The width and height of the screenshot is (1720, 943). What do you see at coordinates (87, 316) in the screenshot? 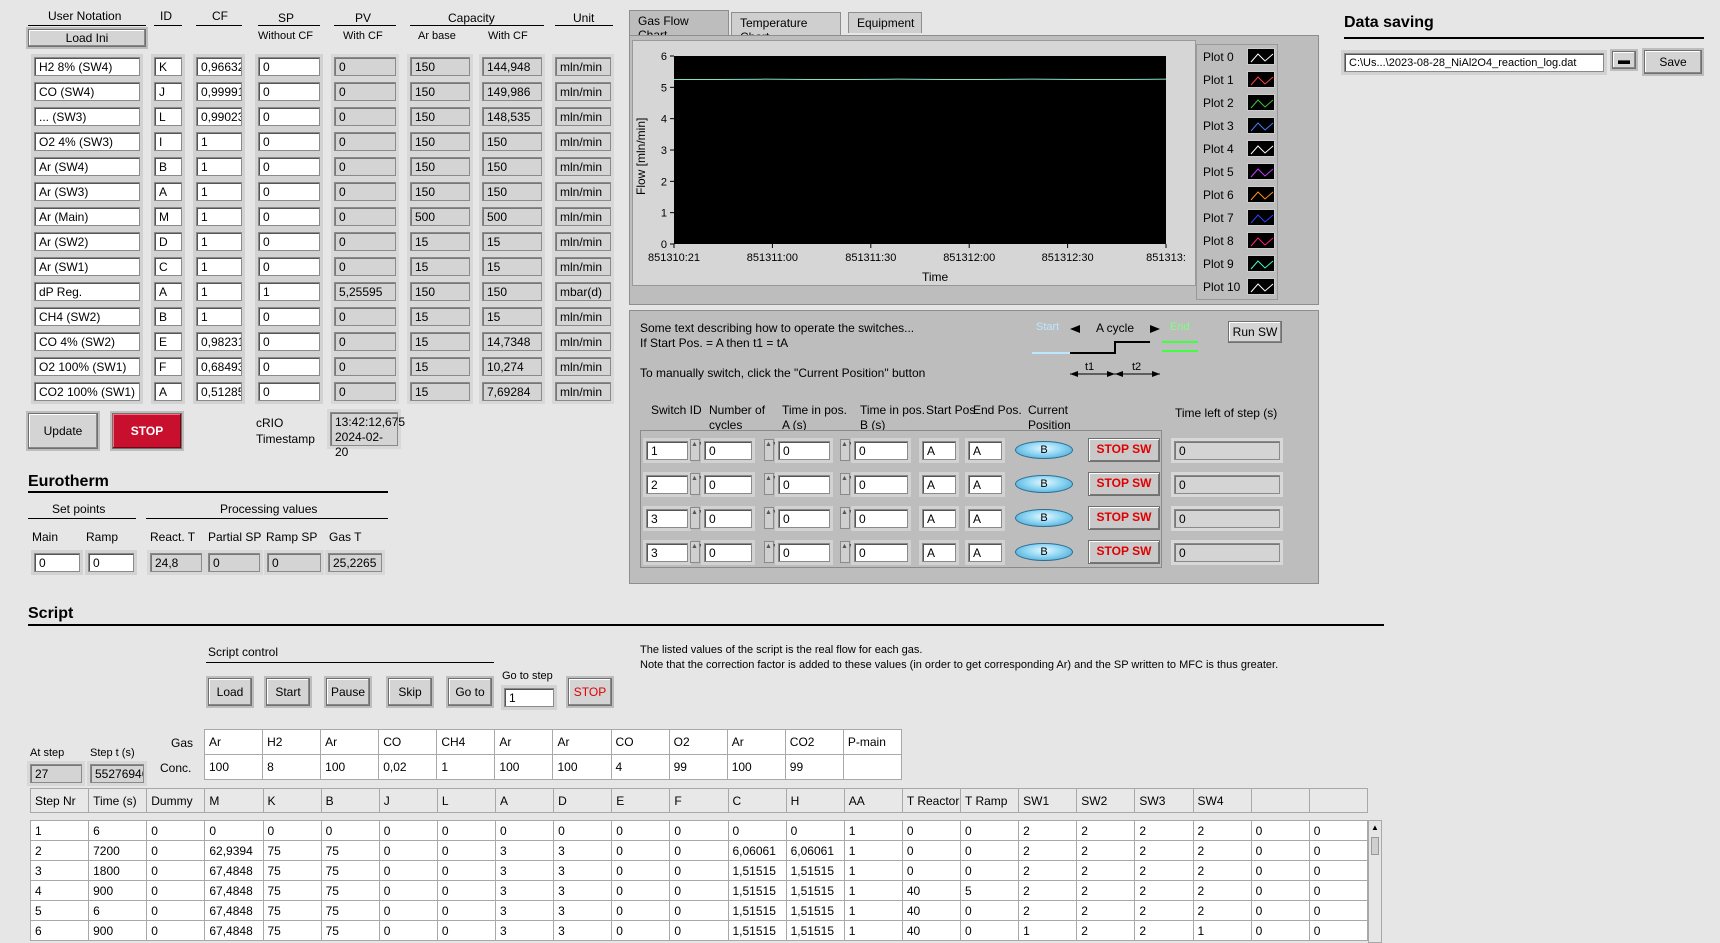
I see `mfc-name-field: CH4 (SW2)` at bounding box center [87, 316].